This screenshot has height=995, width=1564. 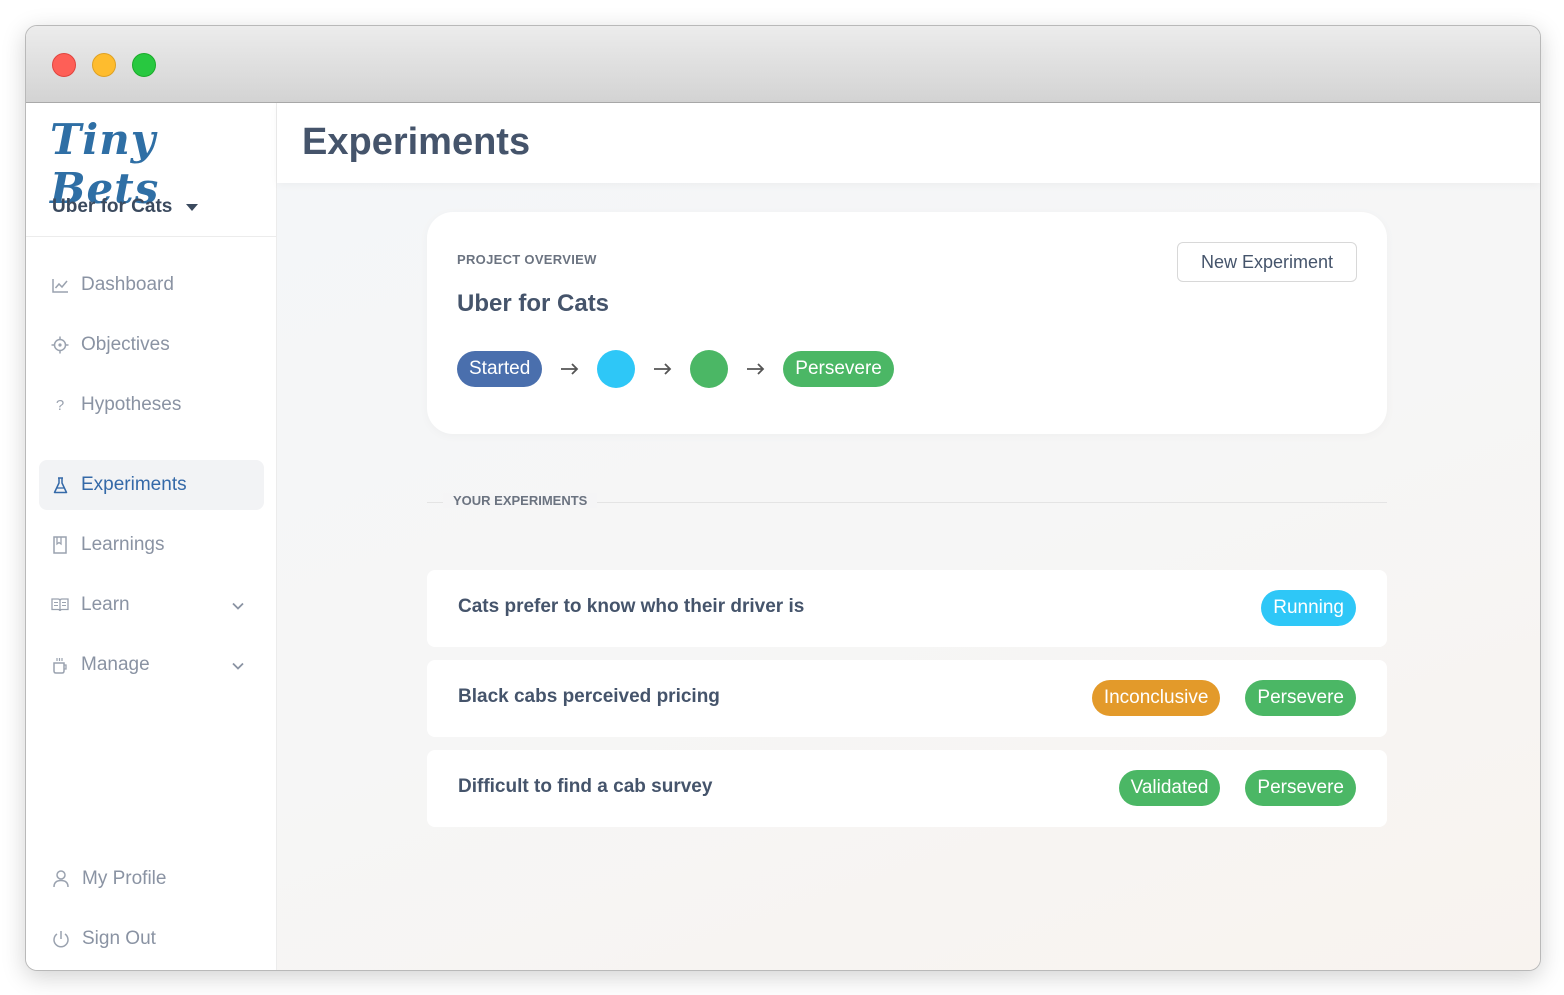 I want to click on sidebar-item-dashboard: Dashboard, so click(x=151, y=285).